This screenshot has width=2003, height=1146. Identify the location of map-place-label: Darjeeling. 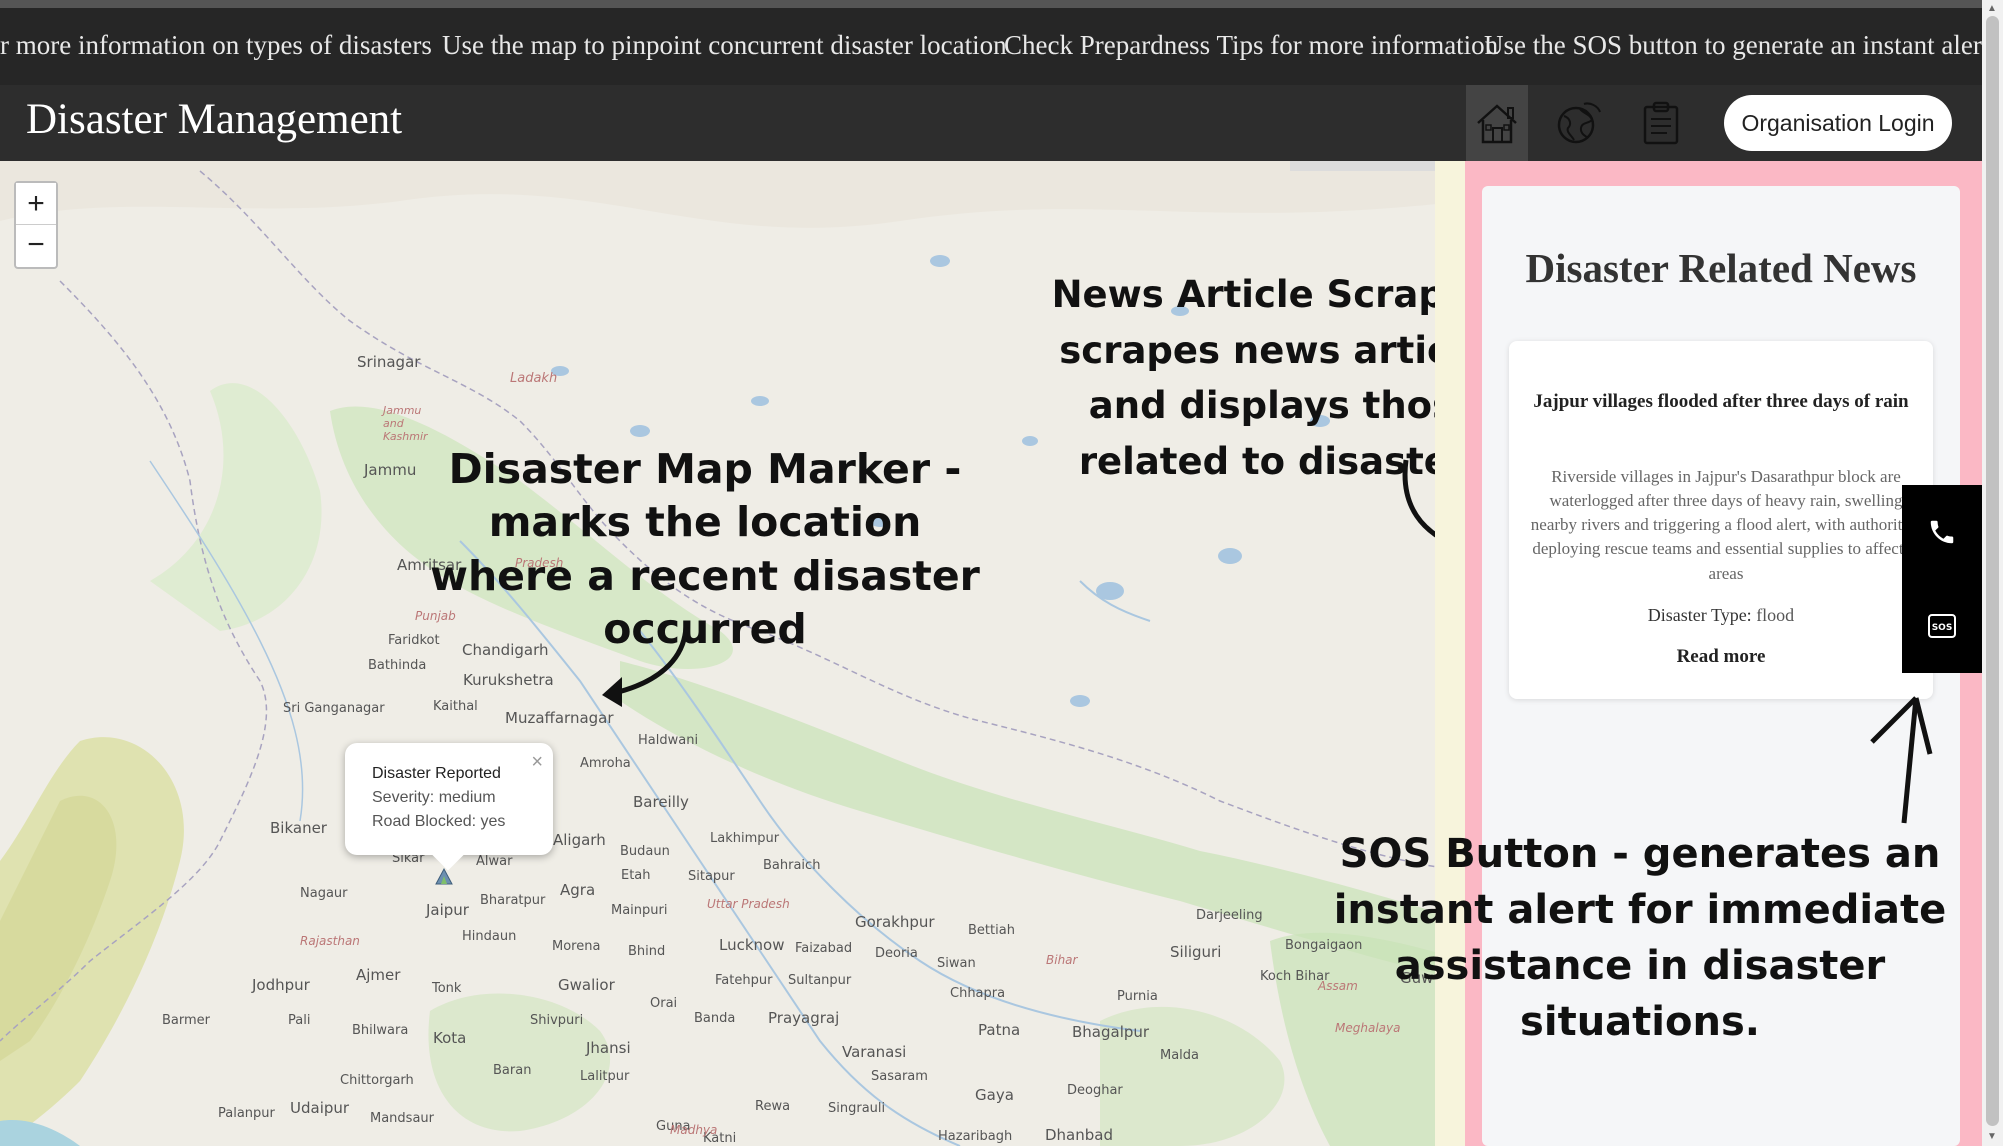
(1229, 915).